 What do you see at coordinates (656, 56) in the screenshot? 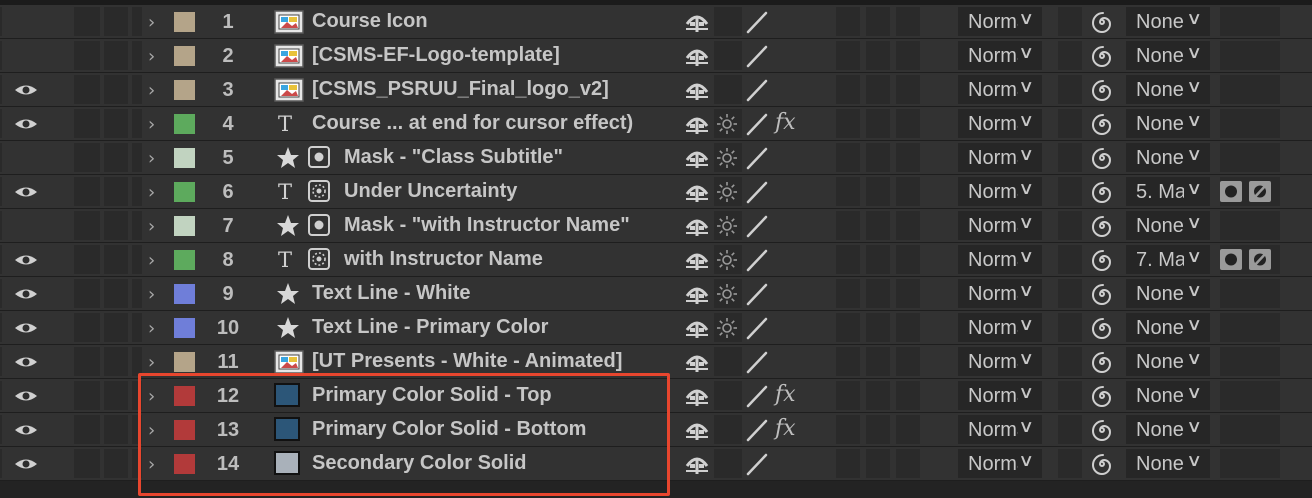
I see `layer-row-2: ›2[CSMS-EF-Logo-template]Normal∨None∨` at bounding box center [656, 56].